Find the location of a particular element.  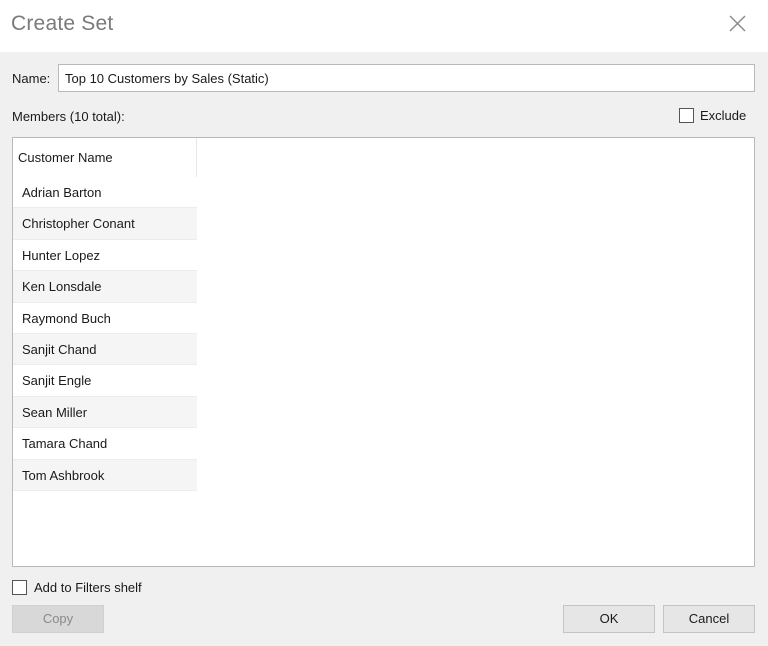

name-input is located at coordinates (406, 78).